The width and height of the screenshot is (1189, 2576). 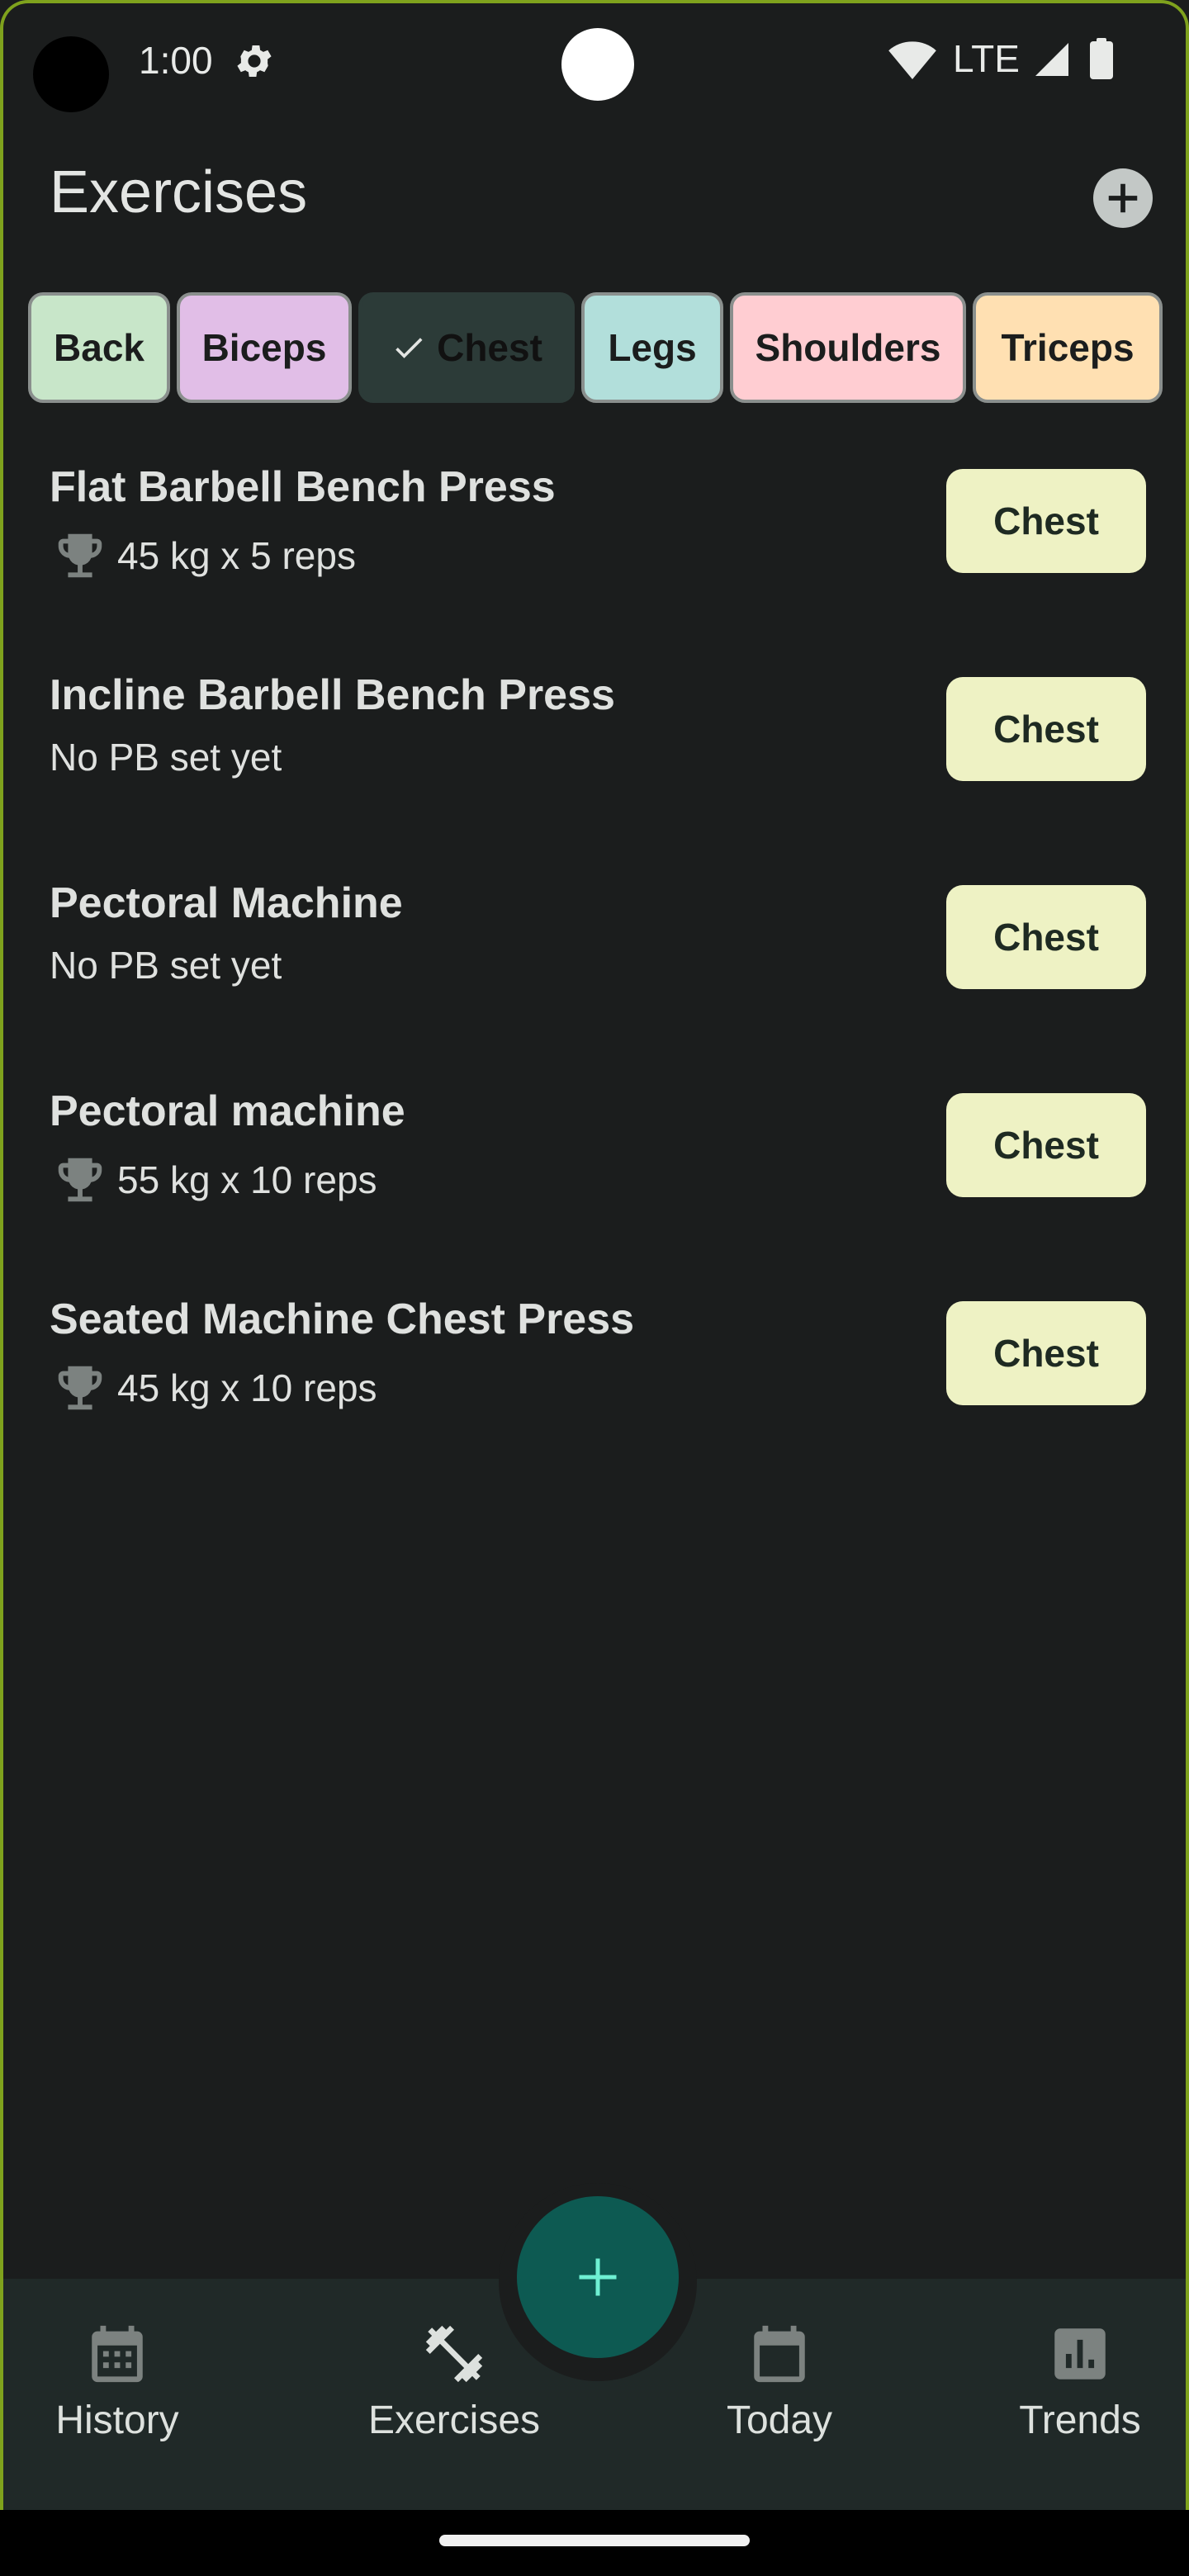 I want to click on calendar-icon, so click(x=779, y=2354).